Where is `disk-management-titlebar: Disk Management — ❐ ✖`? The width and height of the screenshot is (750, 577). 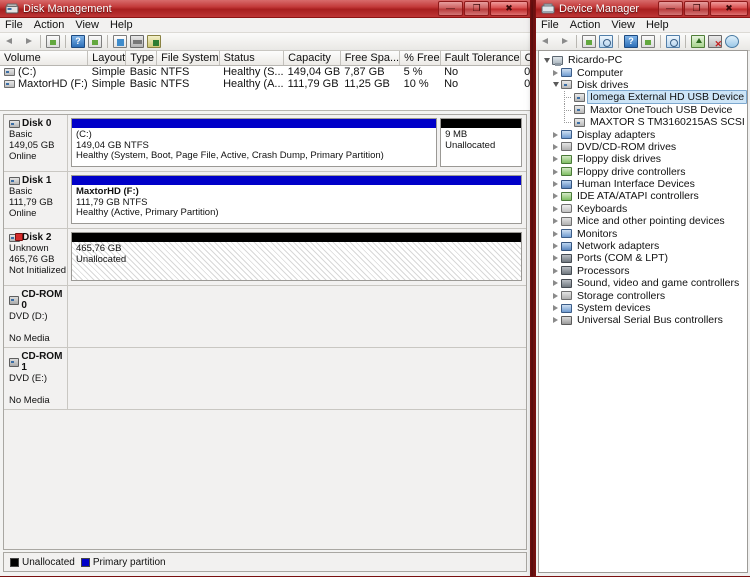
disk-management-titlebar: Disk Management — ❐ ✖ is located at coordinates (265, 9).